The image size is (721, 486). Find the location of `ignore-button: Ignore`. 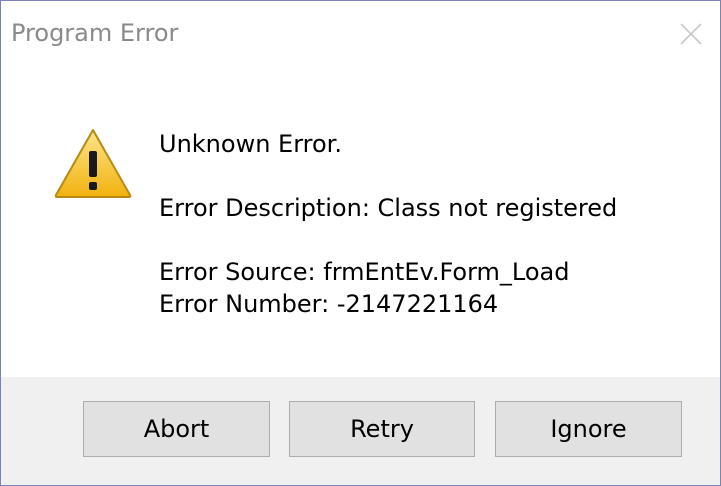

ignore-button: Ignore is located at coordinates (588, 429).